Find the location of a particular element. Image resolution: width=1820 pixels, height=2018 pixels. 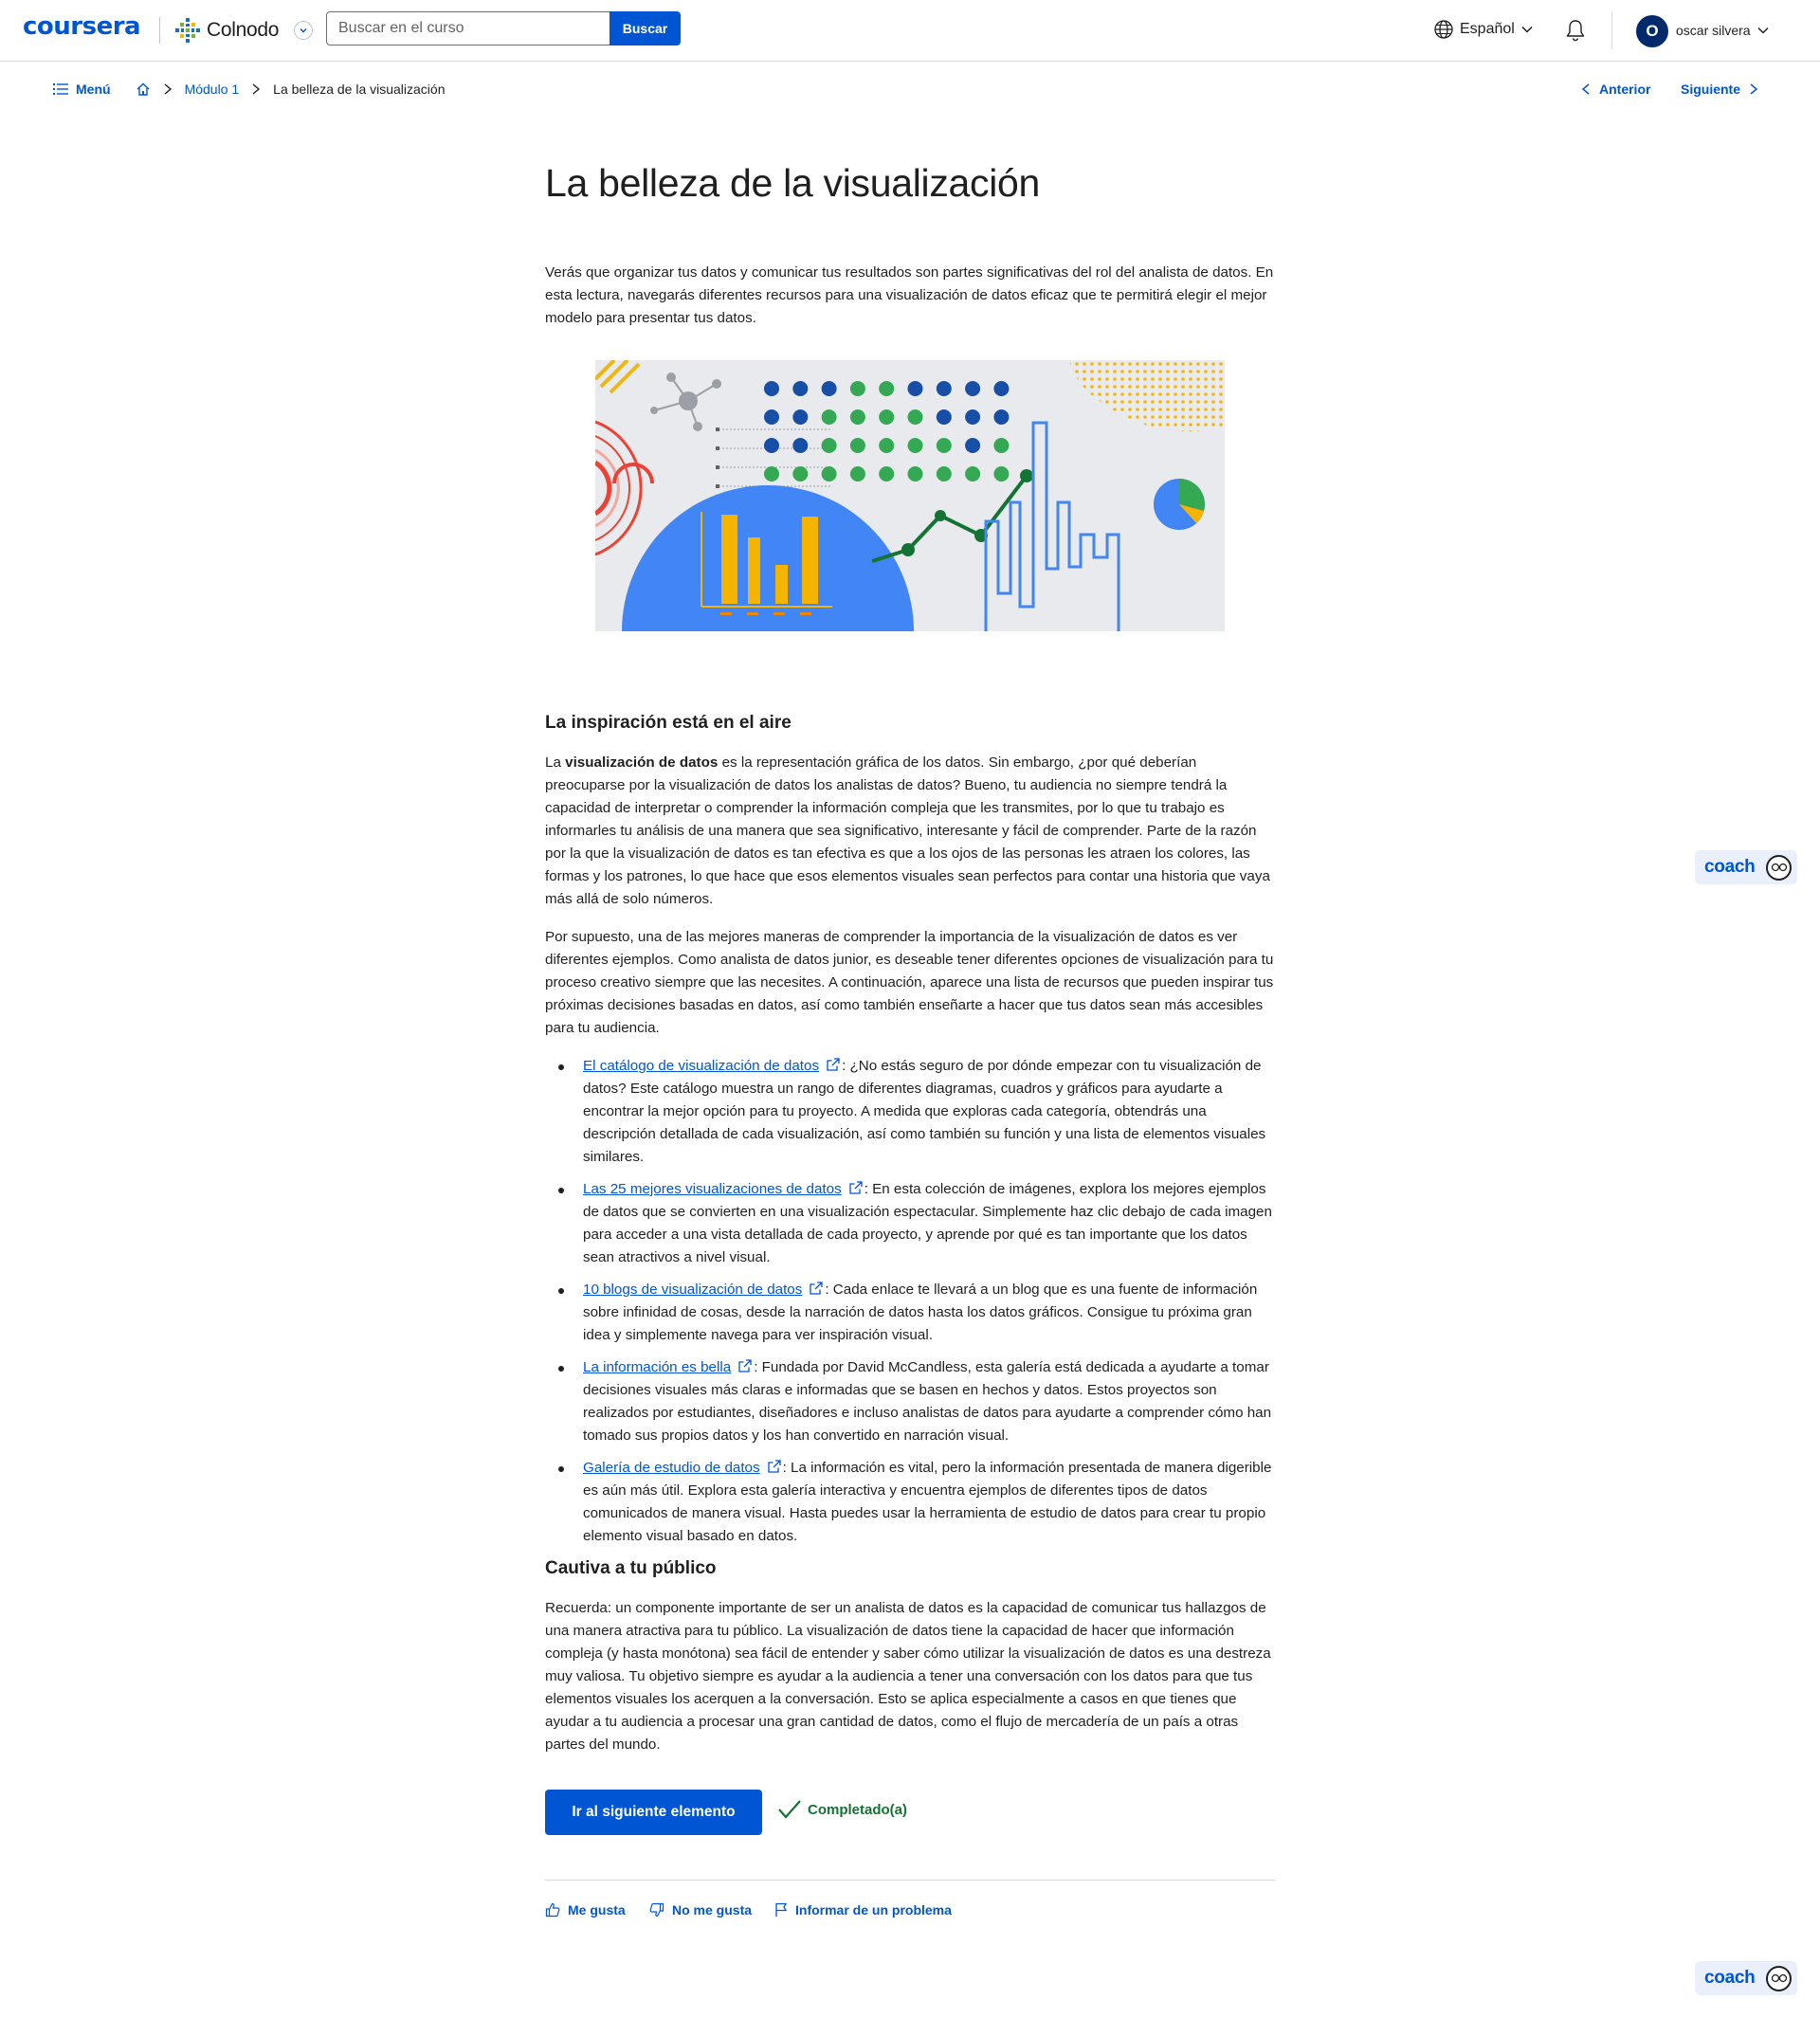

section-heading-audience: Cautiva a tu público is located at coordinates (631, 1568).